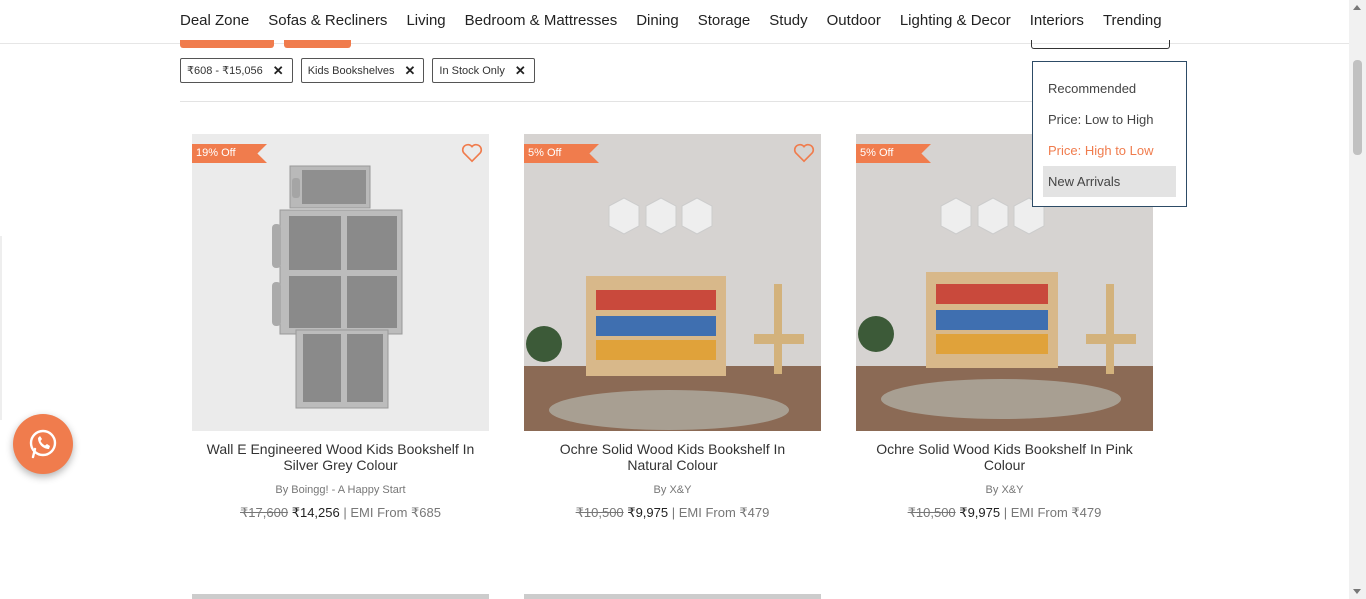  Describe the element at coordinates (225, 71) in the screenshot. I see `filter-chip-label: ₹608 - ₹15,056` at that location.